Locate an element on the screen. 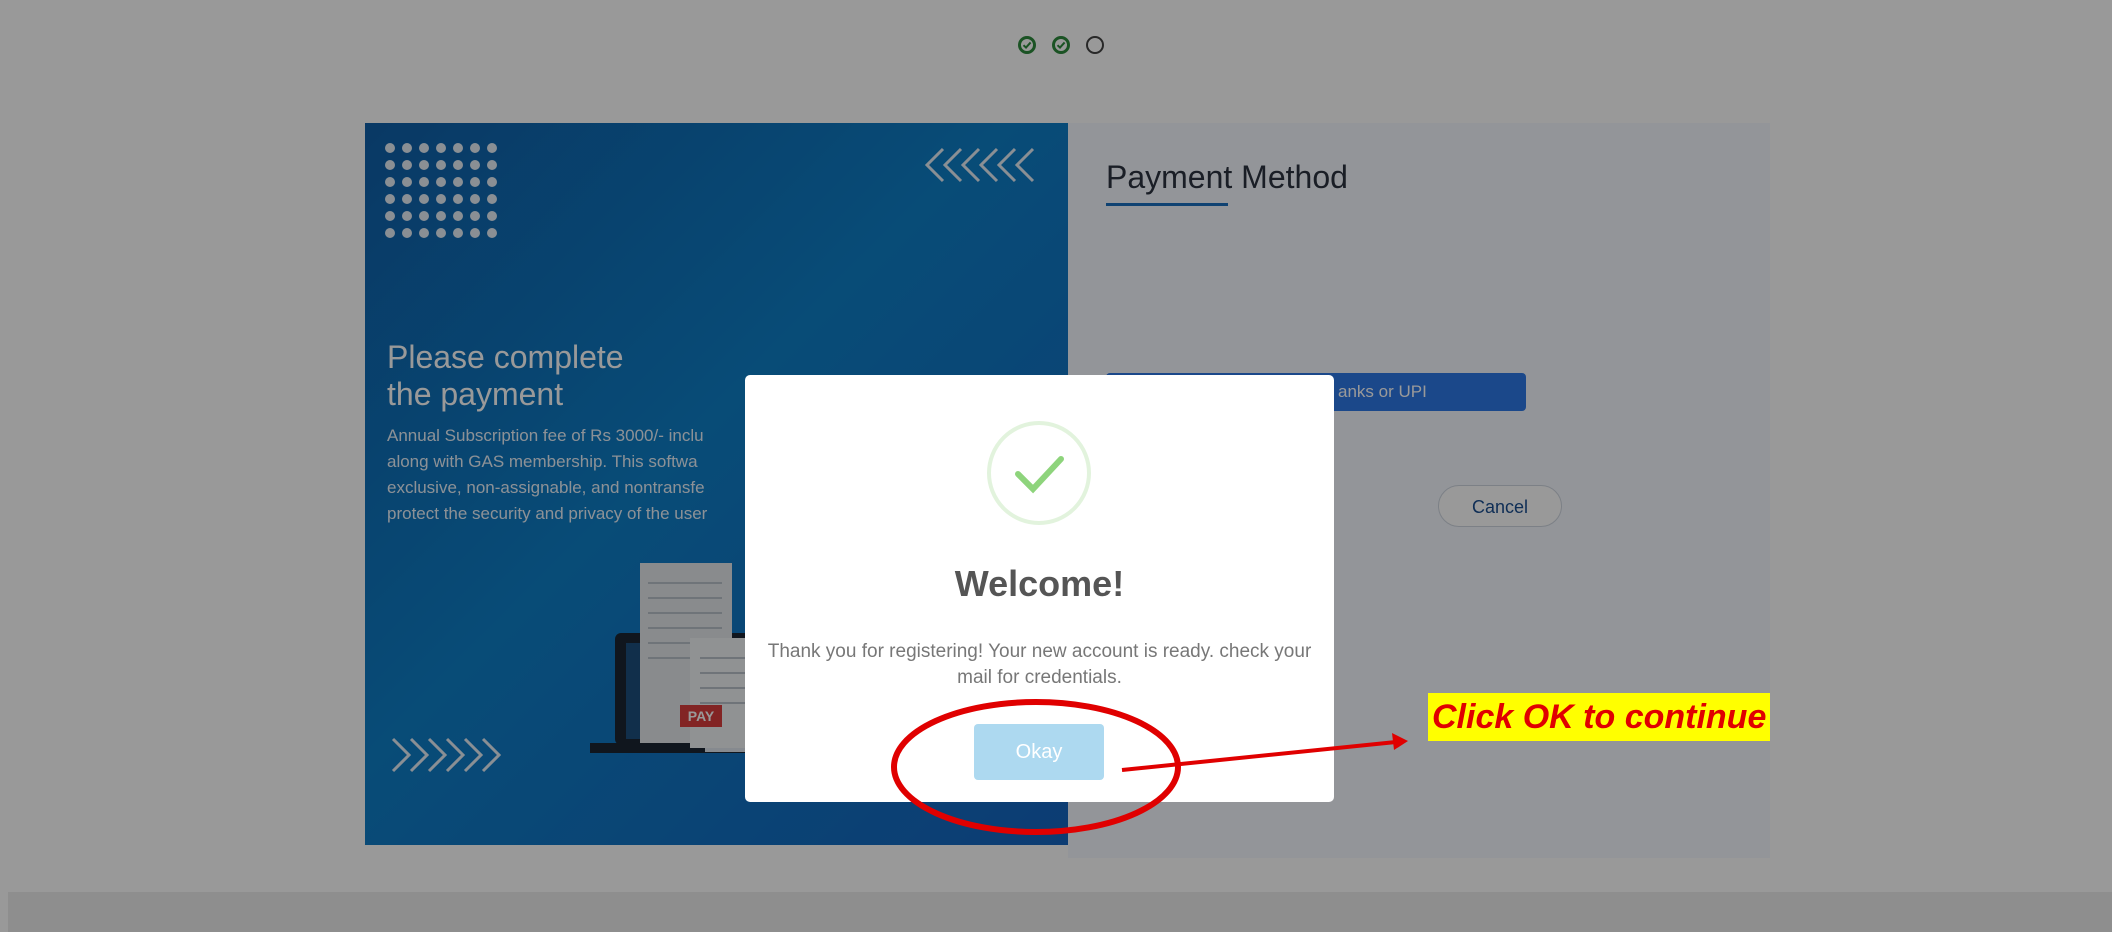 The width and height of the screenshot is (2112, 932). annotation-label: Click OK to continue is located at coordinates (1599, 717).